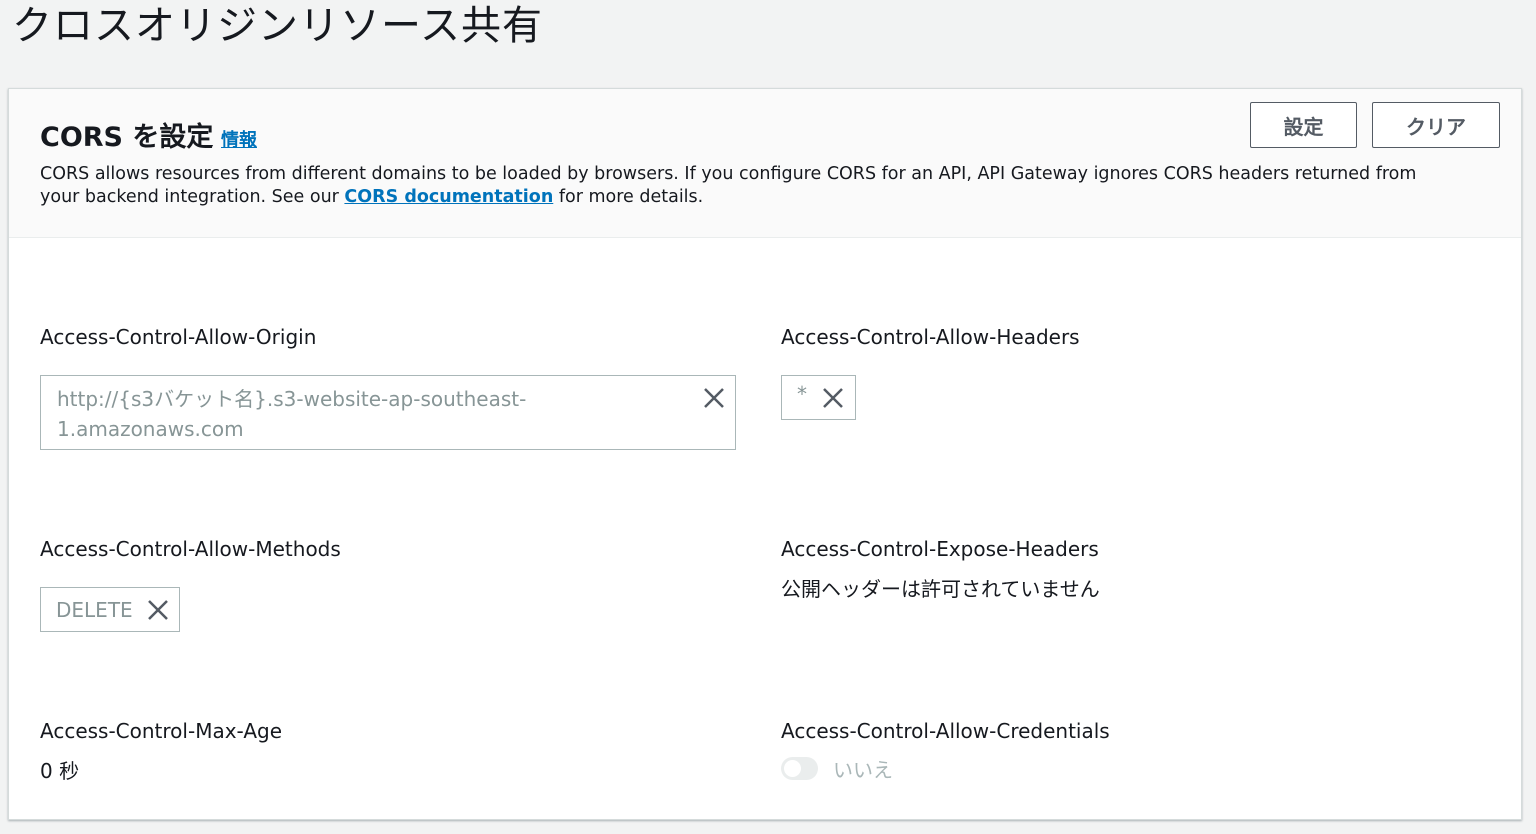 This screenshot has width=1536, height=834. Describe the element at coordinates (792, 768) in the screenshot. I see `toggle-knob` at that location.